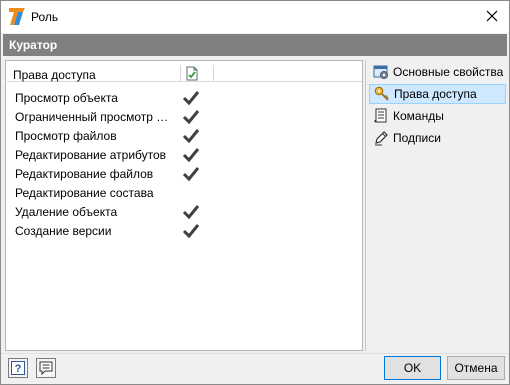 This screenshot has height=385, width=510. Describe the element at coordinates (255, 45) in the screenshot. I see `role-name-header: Куратор` at that location.